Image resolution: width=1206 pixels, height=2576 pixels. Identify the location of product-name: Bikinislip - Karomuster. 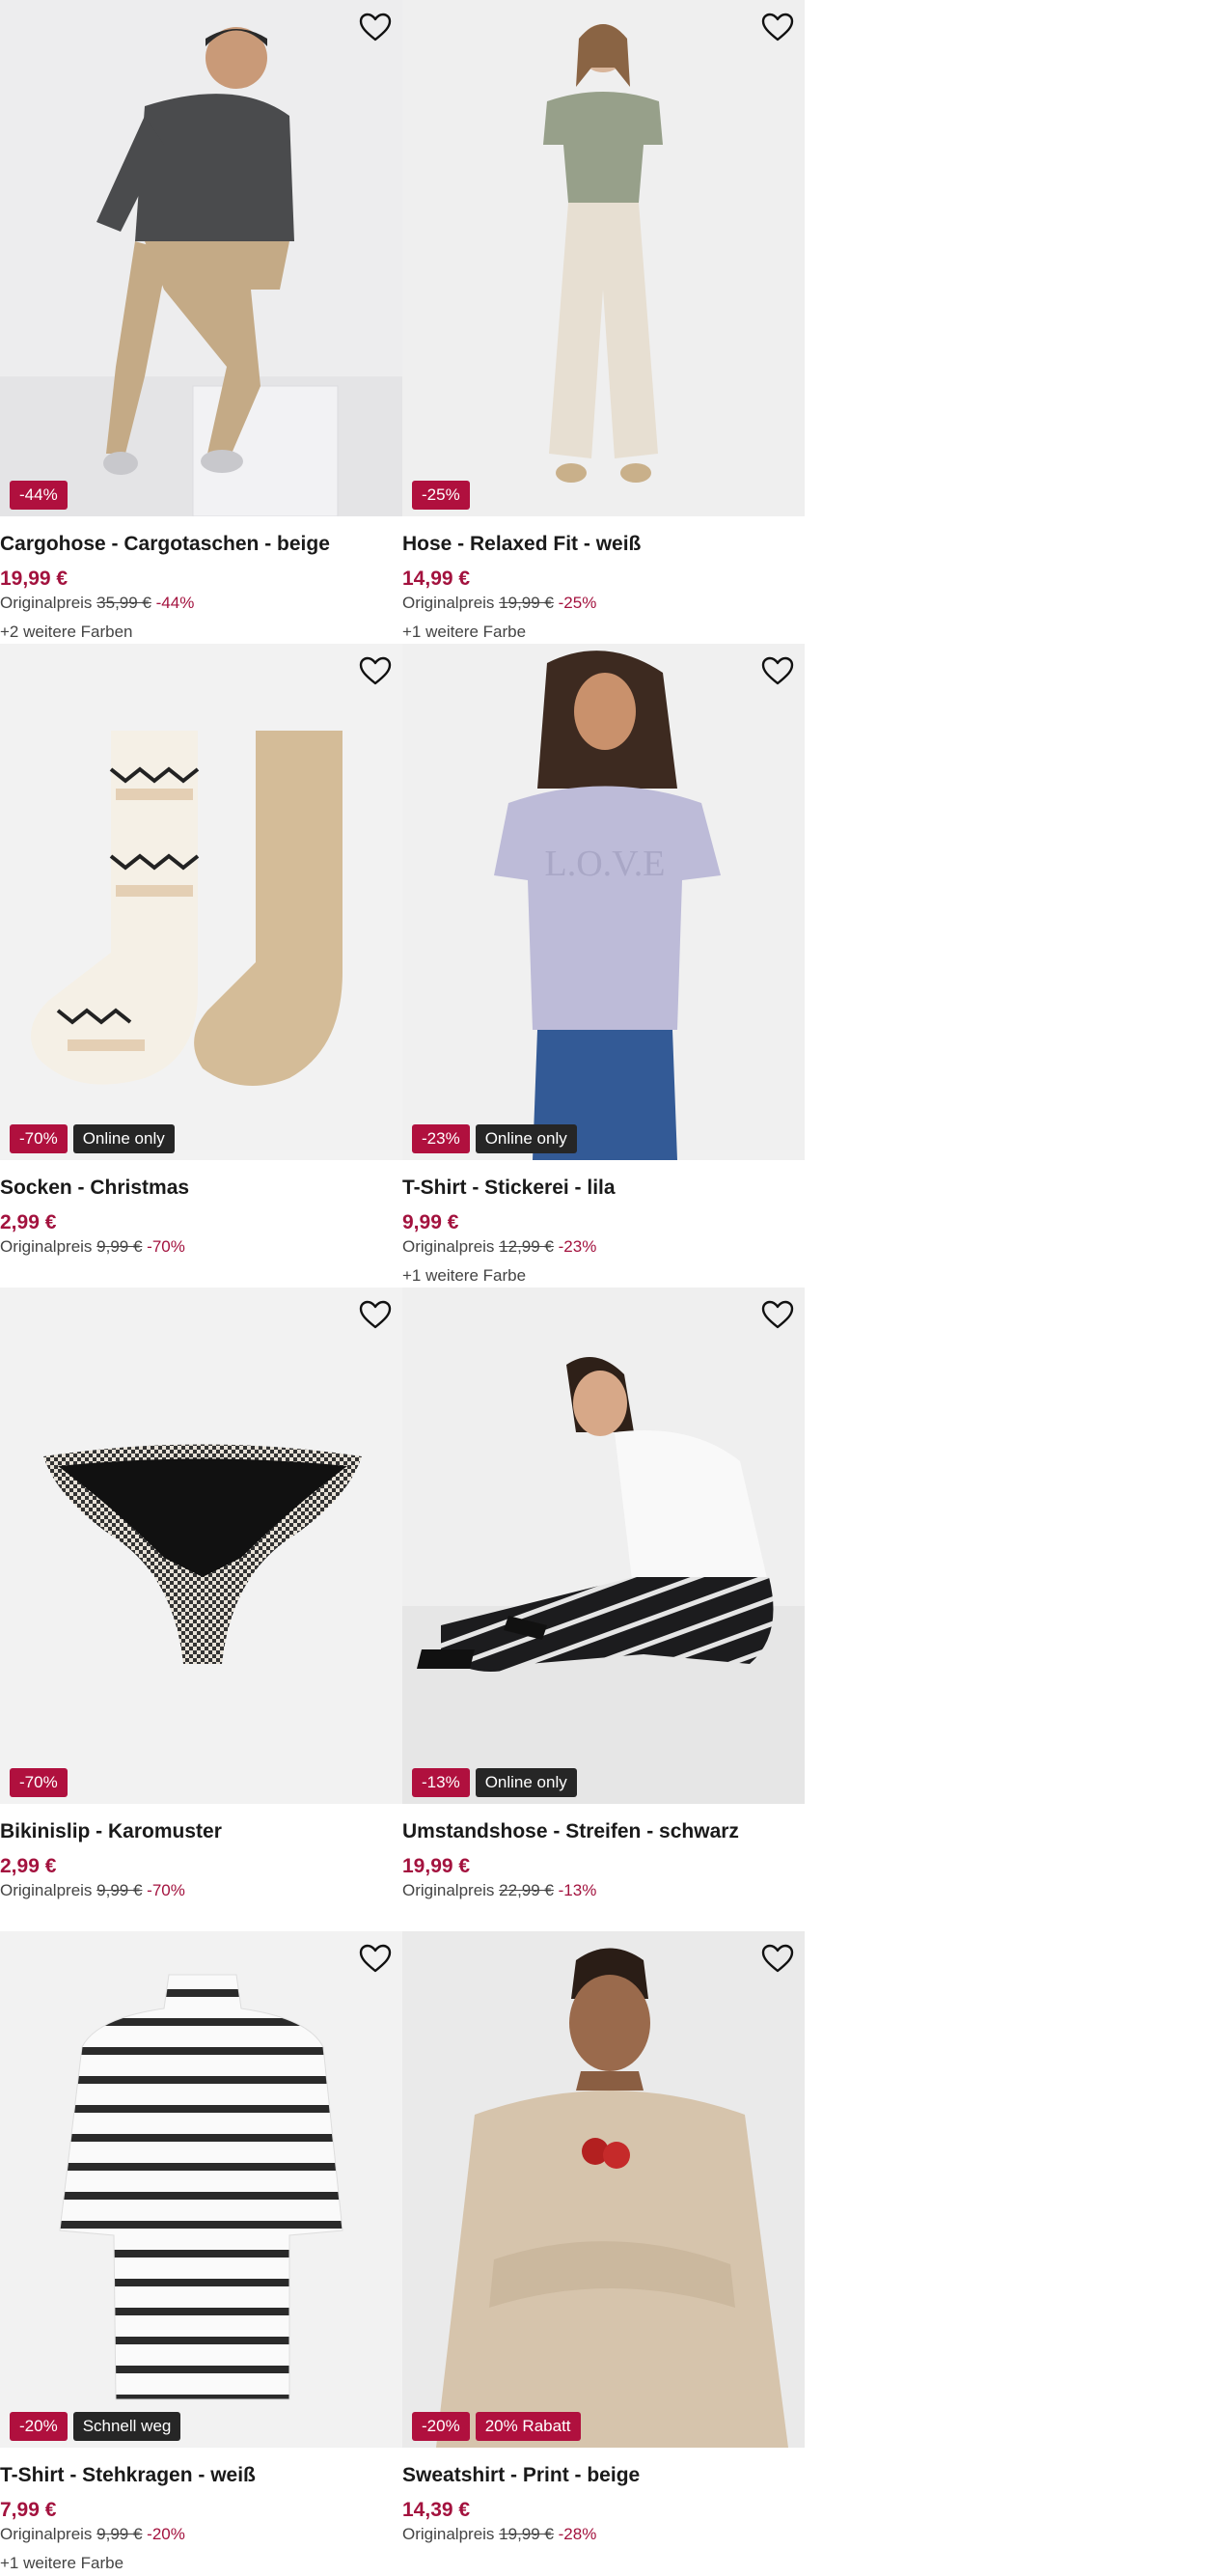
(111, 1831).